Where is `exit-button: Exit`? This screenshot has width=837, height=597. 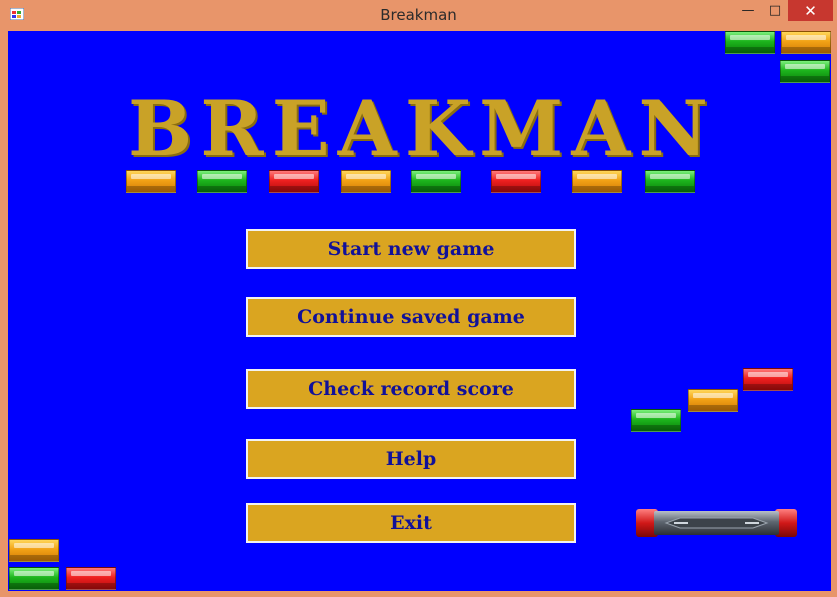
exit-button: Exit is located at coordinates (411, 523).